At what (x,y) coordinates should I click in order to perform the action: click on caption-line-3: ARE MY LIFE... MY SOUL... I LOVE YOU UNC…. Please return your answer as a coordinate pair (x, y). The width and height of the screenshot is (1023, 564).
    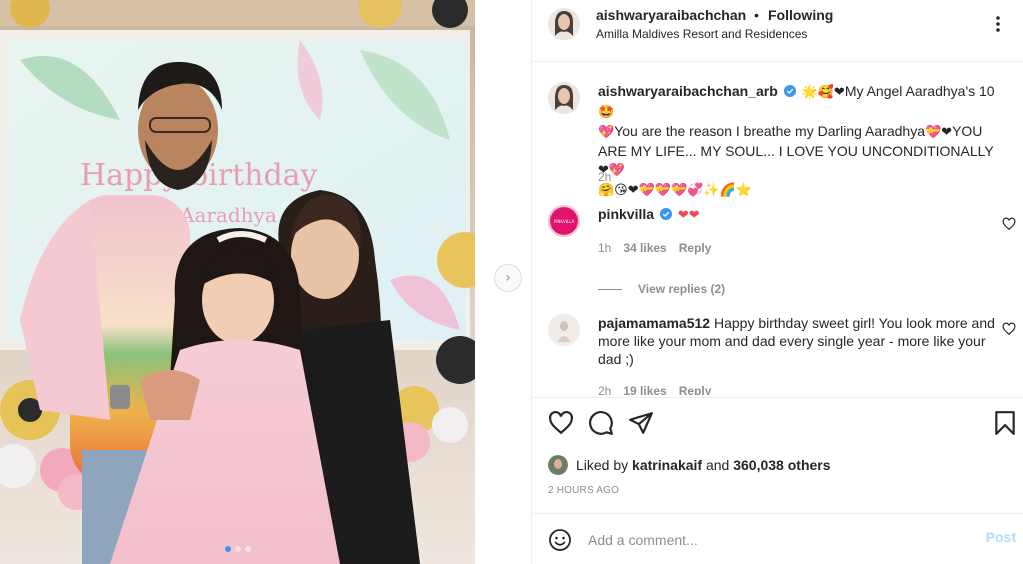
    Looking at the image, I should click on (796, 151).